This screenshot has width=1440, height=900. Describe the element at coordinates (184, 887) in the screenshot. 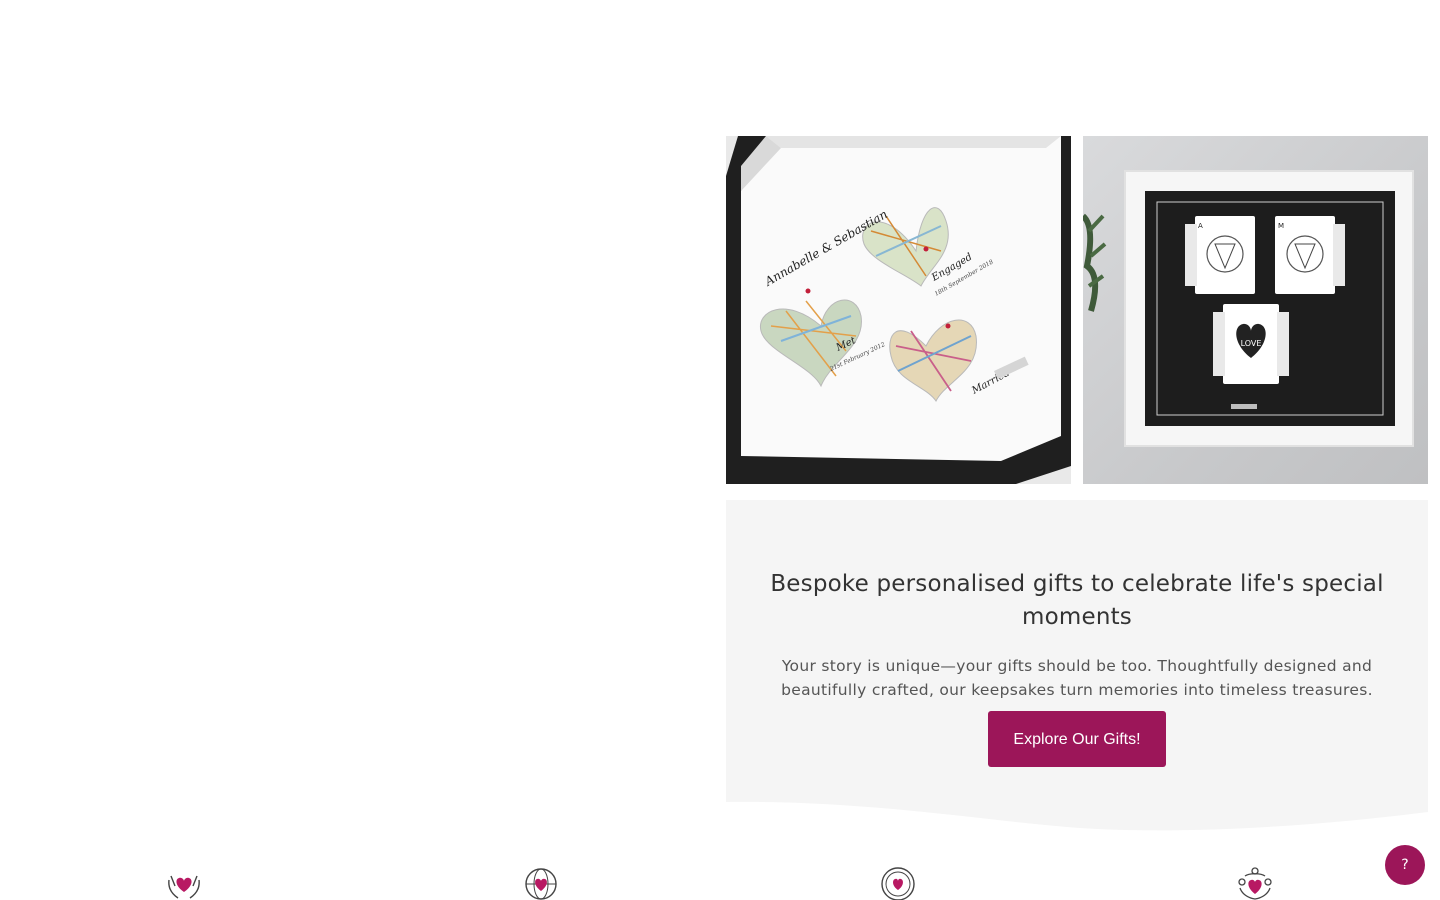

I see `hands-heart-icon` at that location.